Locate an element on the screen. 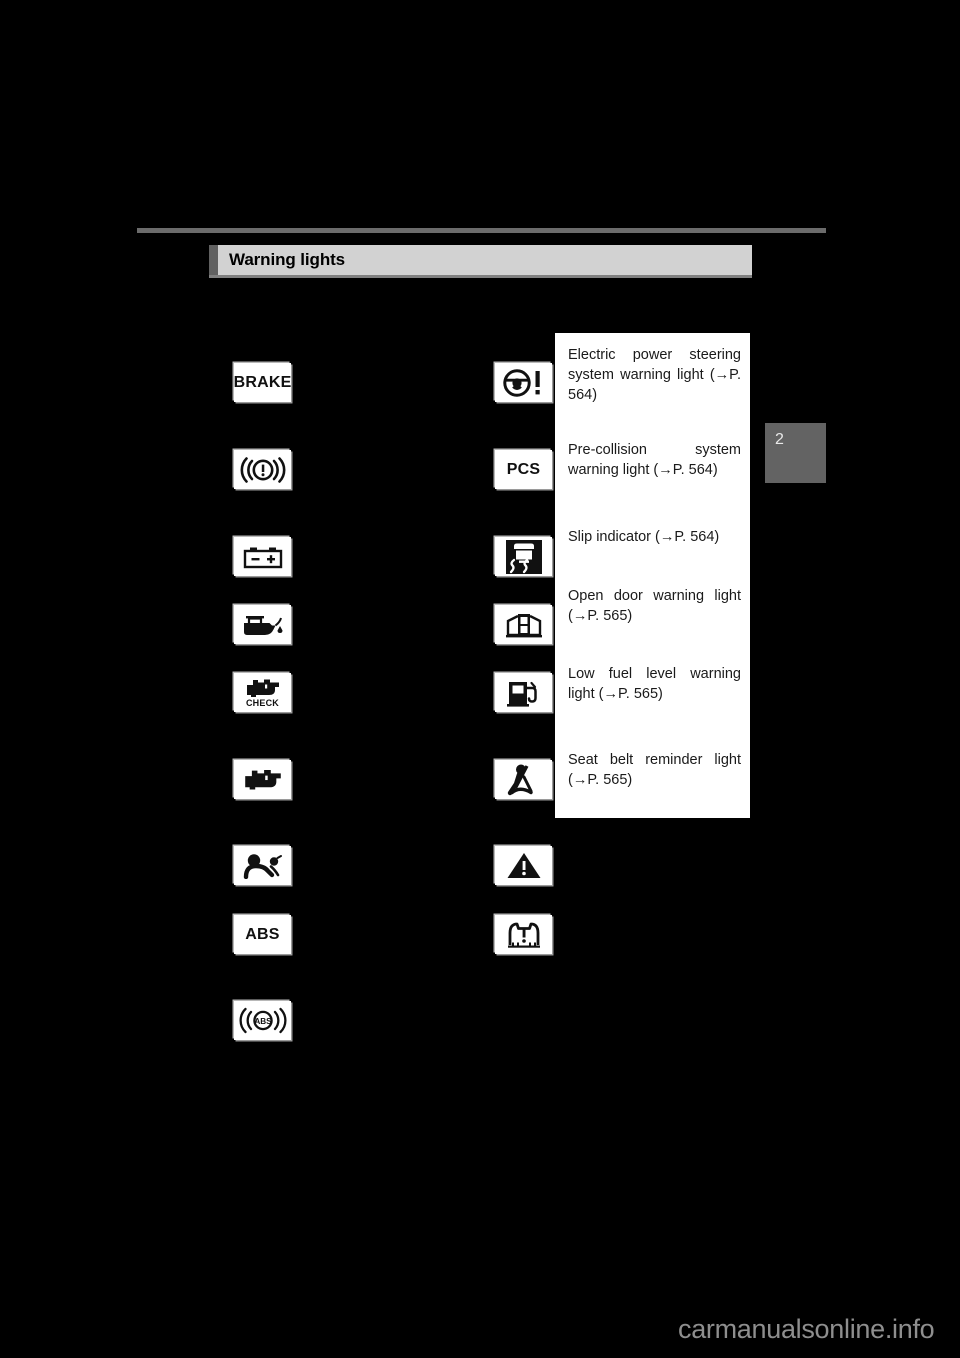  watermark: carmanualsonline.info is located at coordinates (806, 1329).